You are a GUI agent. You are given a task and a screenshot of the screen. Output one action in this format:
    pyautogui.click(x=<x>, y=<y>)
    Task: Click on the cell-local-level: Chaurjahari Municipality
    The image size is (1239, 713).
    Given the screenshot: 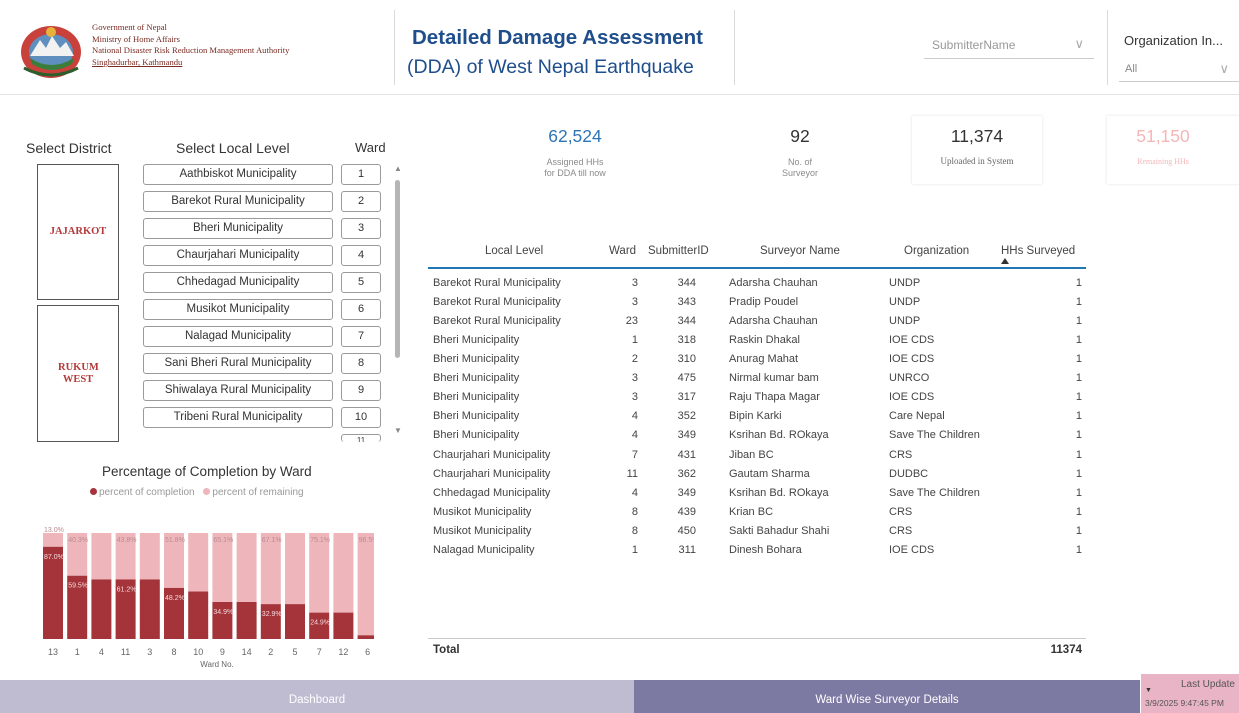 What is the action you would take?
    pyautogui.click(x=492, y=473)
    